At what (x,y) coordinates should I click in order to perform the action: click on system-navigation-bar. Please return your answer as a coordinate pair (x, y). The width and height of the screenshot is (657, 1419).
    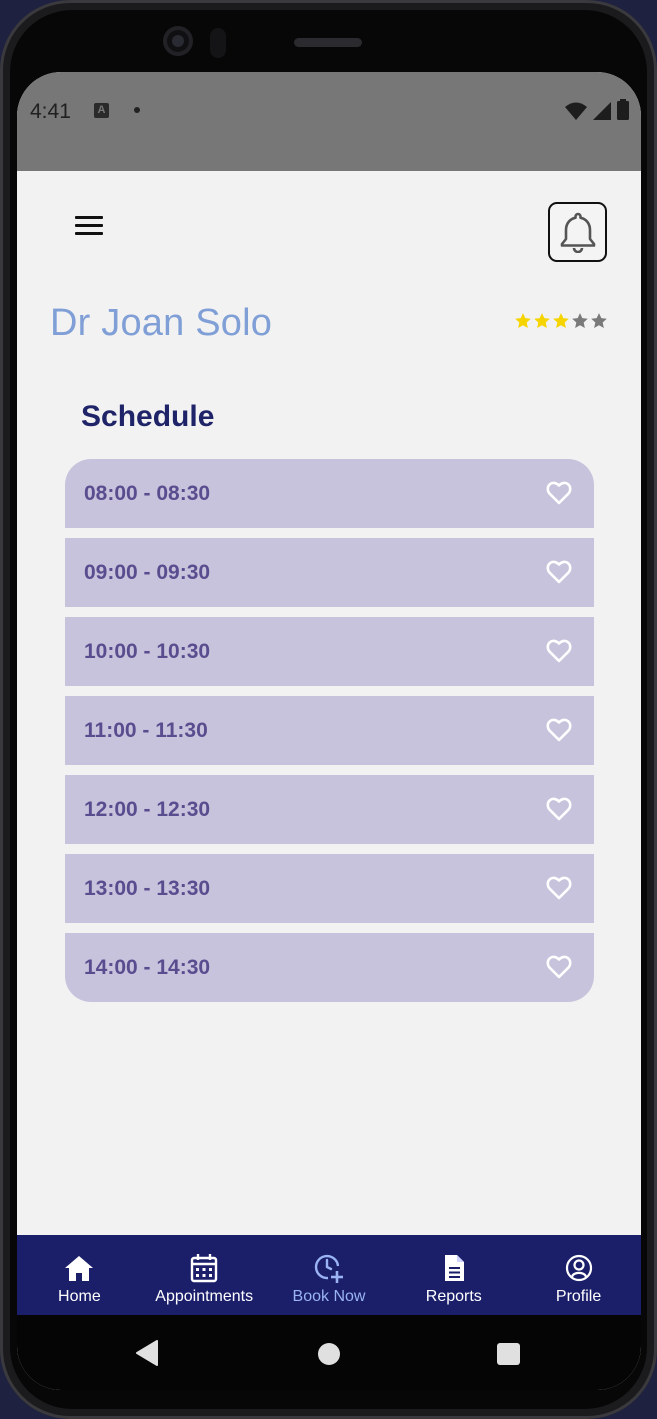
    Looking at the image, I should click on (329, 1352).